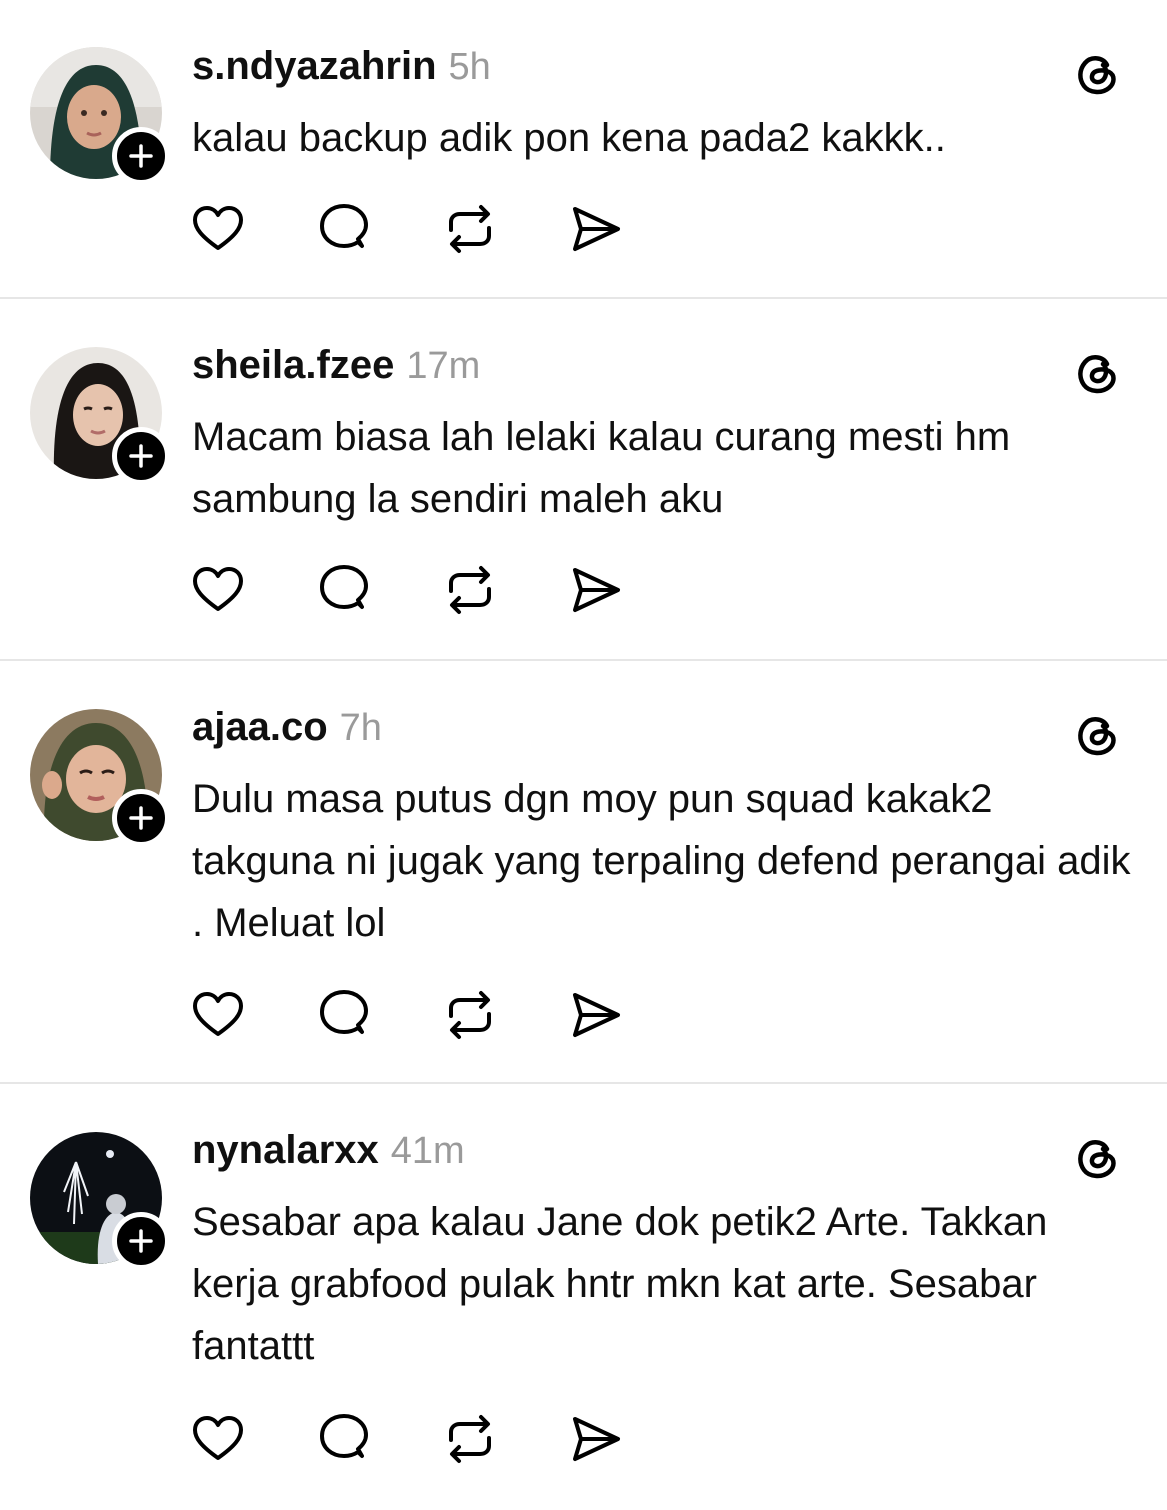  What do you see at coordinates (285, 1150) in the screenshot?
I see `username: nynalarxx` at bounding box center [285, 1150].